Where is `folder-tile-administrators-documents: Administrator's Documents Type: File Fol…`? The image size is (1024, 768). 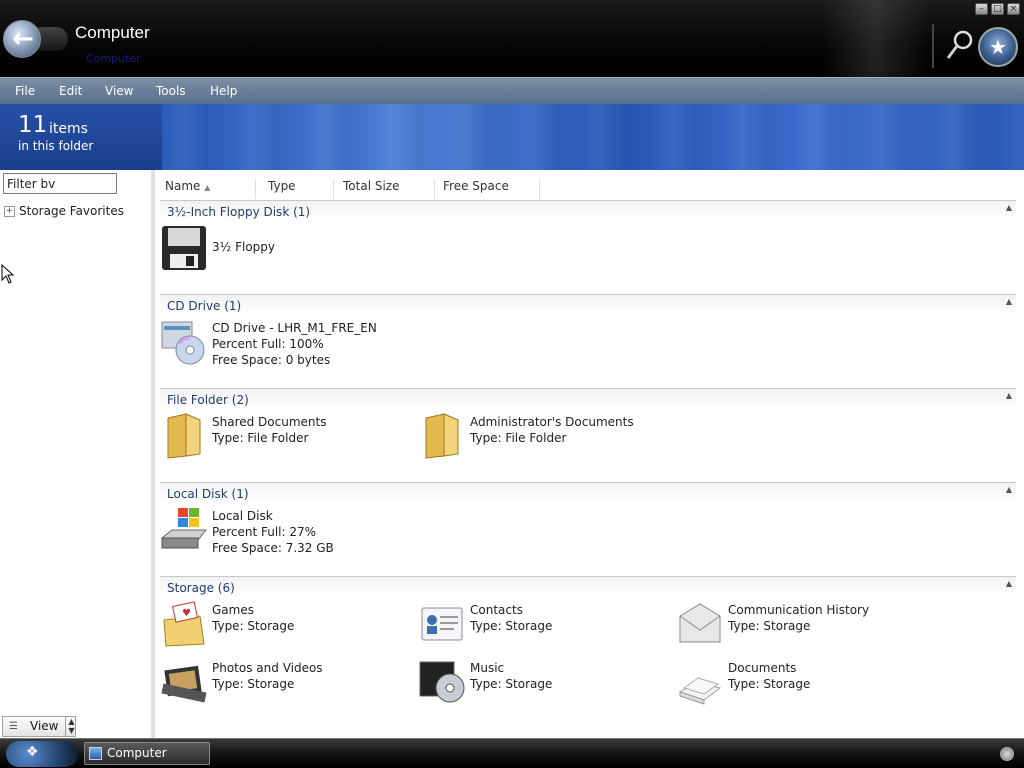
folder-tile-administrators-documents: Administrator's Documents Type: File Fol… is located at coordinates (543, 439).